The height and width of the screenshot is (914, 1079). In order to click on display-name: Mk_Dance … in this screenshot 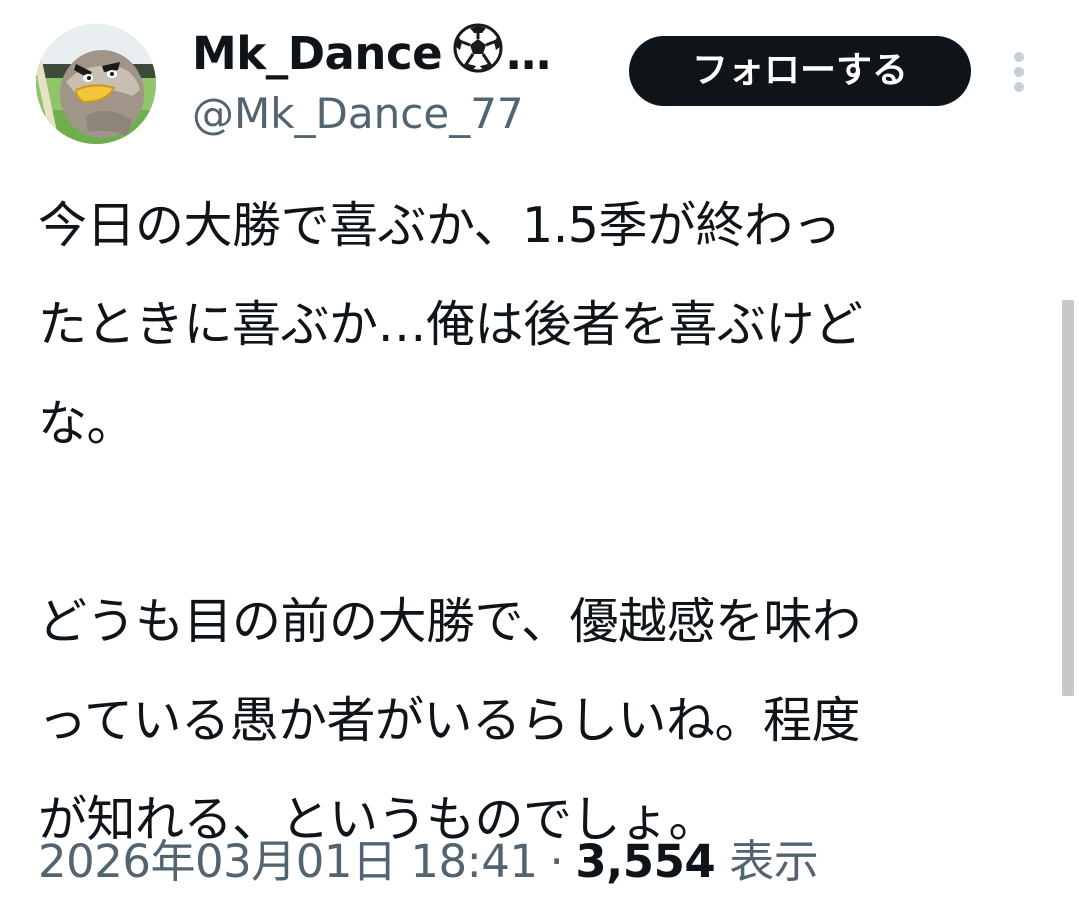, I will do `click(371, 52)`.